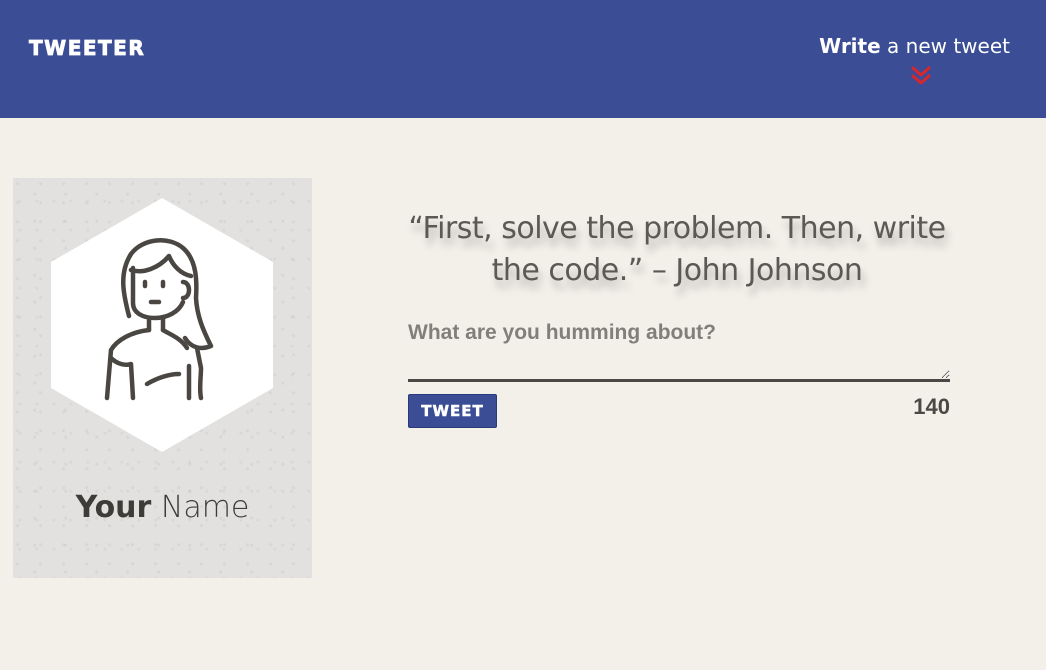 This screenshot has height=670, width=1046. I want to click on write-new-tweet-toggle: Write a new tweet, so click(914, 46).